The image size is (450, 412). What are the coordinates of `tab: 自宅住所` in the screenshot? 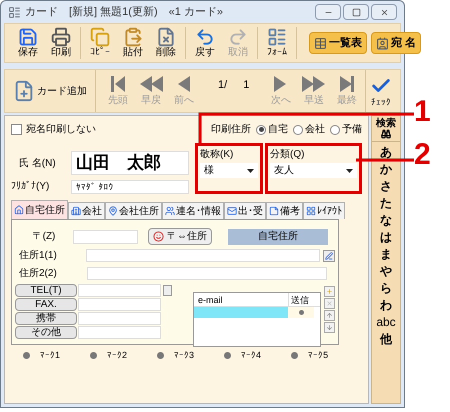 It's located at (39, 209).